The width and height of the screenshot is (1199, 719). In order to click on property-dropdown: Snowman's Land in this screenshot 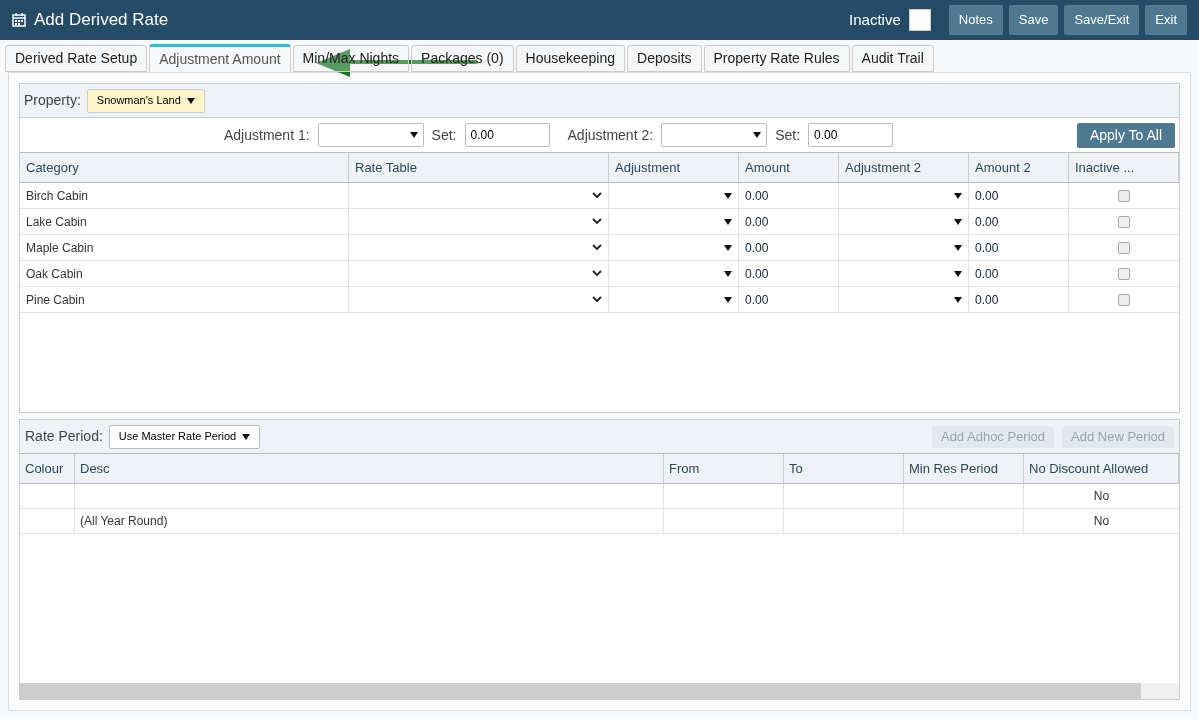, I will do `click(145, 100)`.